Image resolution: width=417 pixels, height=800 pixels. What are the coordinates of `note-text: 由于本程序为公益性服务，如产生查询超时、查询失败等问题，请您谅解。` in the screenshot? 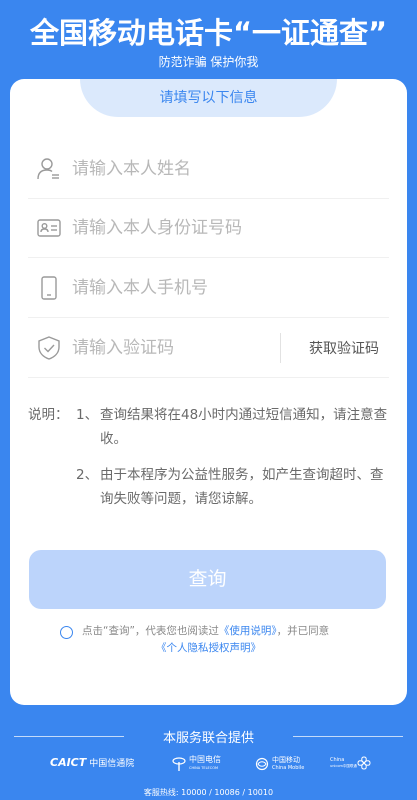 It's located at (242, 487).